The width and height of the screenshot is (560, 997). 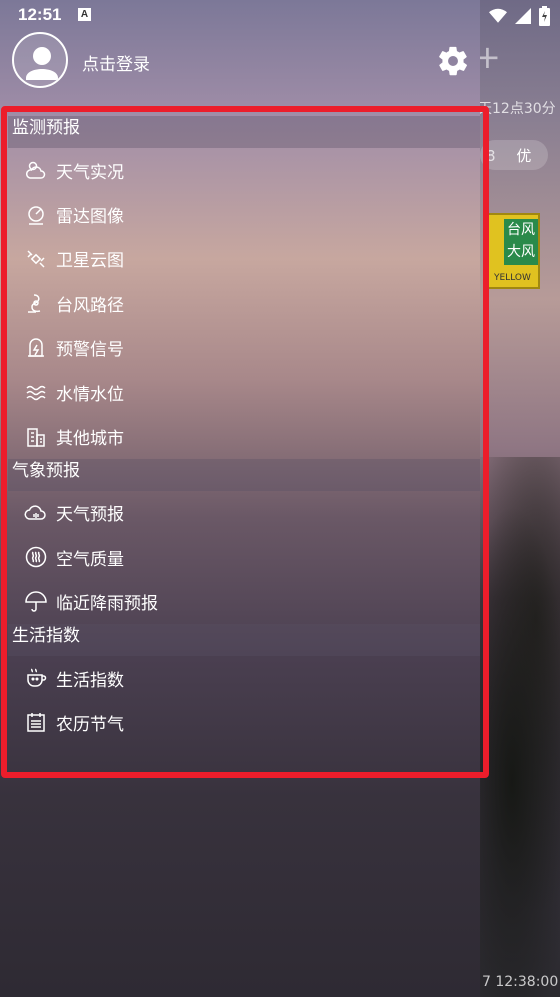 I want to click on login-label: 点击登录, so click(x=116, y=62).